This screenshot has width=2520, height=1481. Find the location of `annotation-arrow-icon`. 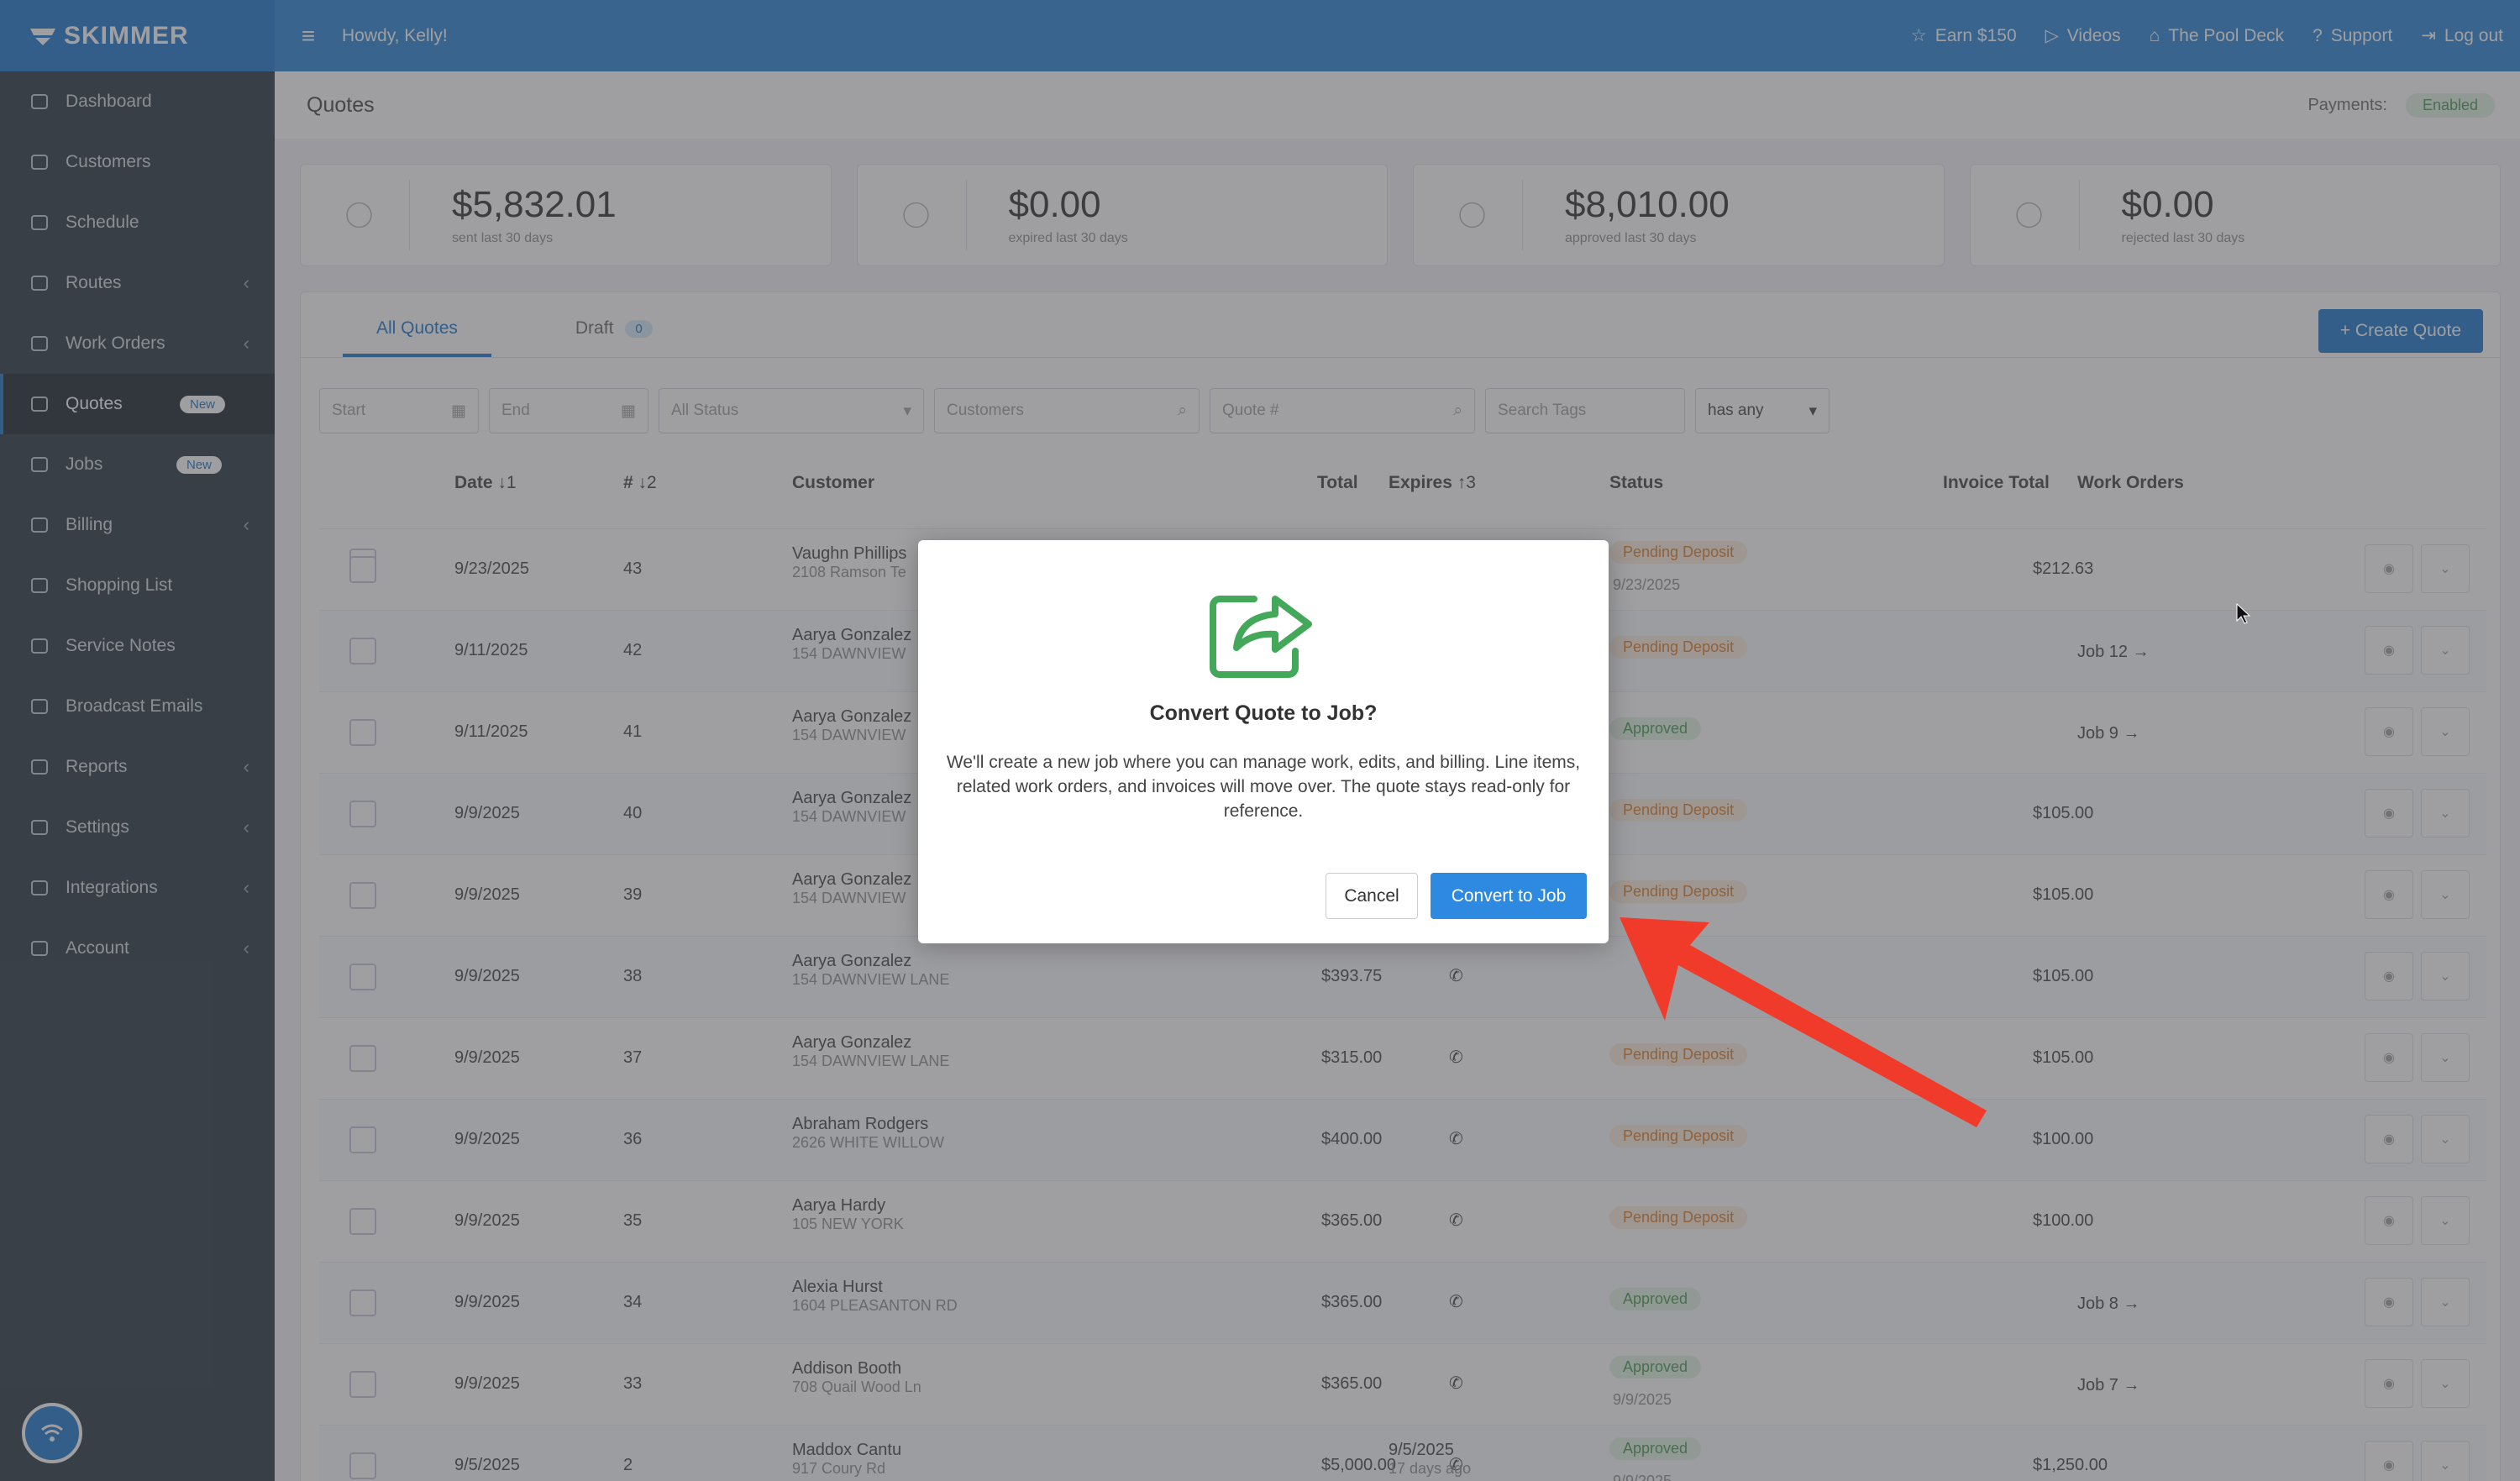

annotation-arrow-icon is located at coordinates (1803, 1022).